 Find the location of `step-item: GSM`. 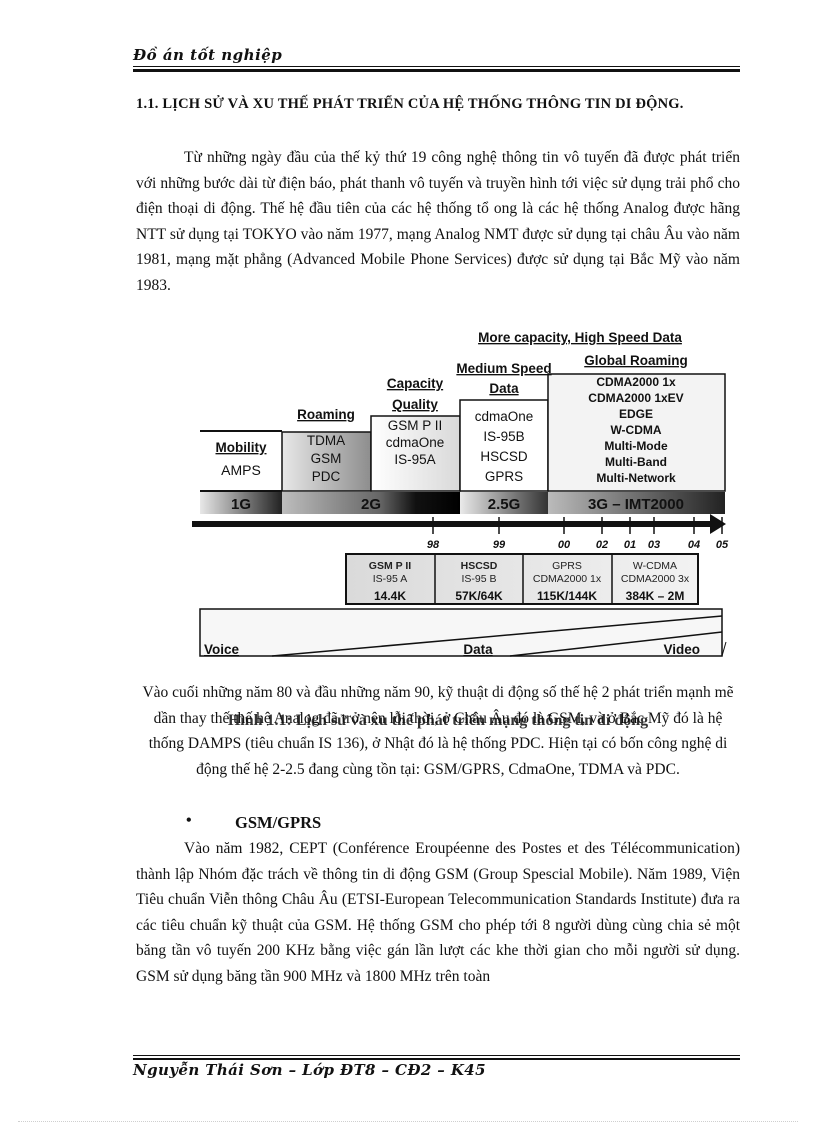

step-item: GSM is located at coordinates (326, 458).